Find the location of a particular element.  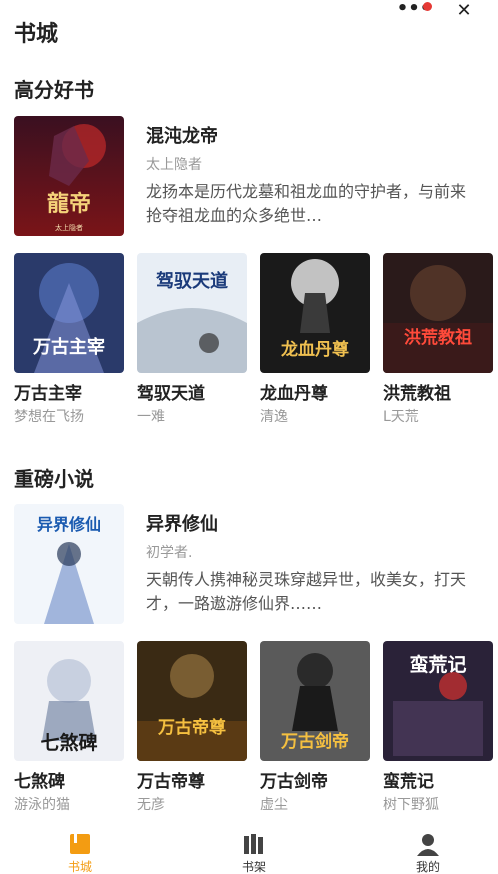

featured-book-title: 混沌龙帝 is located at coordinates (182, 135).